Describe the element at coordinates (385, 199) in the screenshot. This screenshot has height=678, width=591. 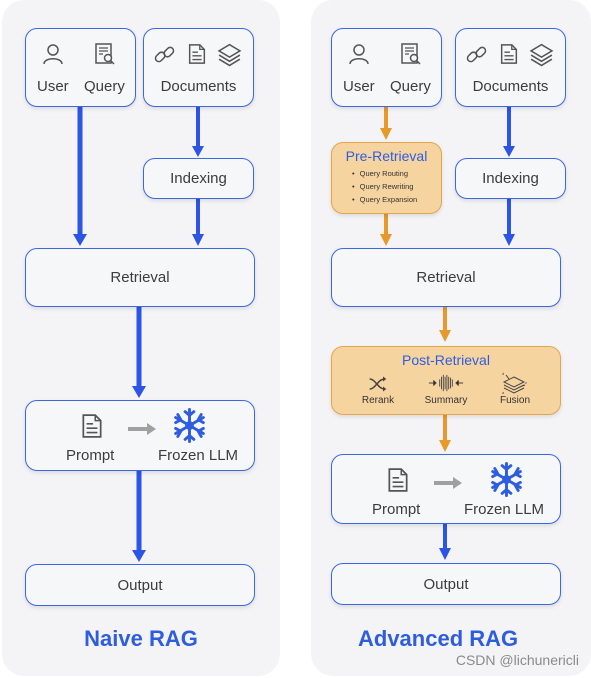
I see `pre-retrieval-item: Query Expansion` at that location.